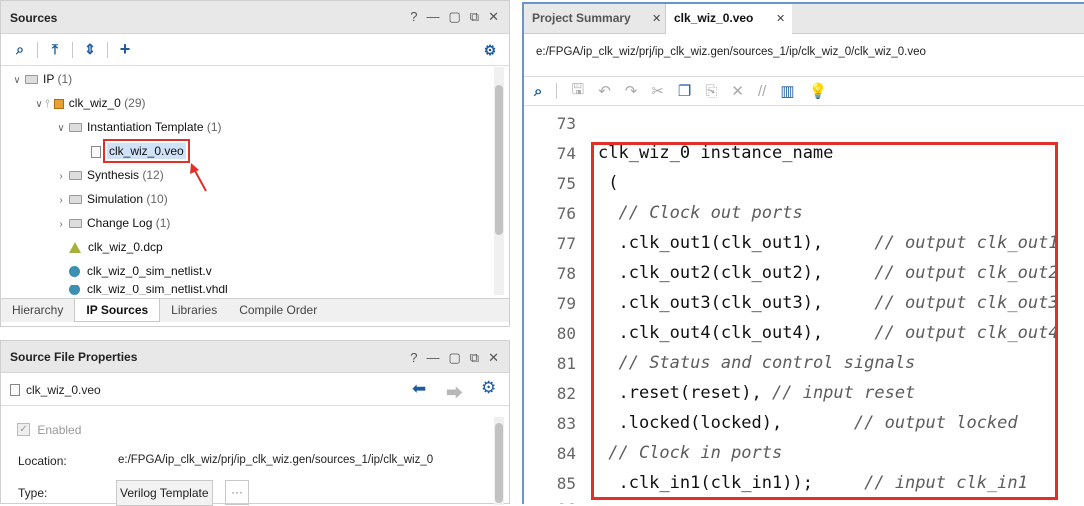 The width and height of the screenshot is (1084, 506). What do you see at coordinates (818, 91) in the screenshot?
I see `lightbulb-icon: 💡` at bounding box center [818, 91].